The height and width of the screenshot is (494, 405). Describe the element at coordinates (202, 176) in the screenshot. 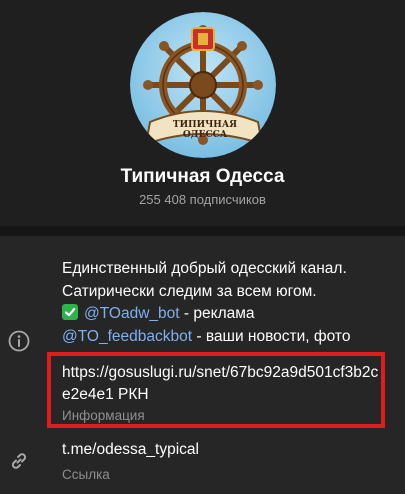

I see `channel-title: Типичная Одесса` at that location.